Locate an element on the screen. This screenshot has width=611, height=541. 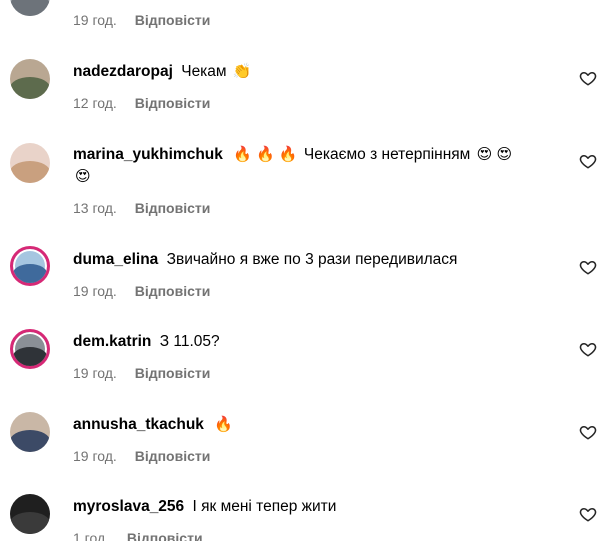
comment-body: І як мені тепер жити is located at coordinates (264, 506).